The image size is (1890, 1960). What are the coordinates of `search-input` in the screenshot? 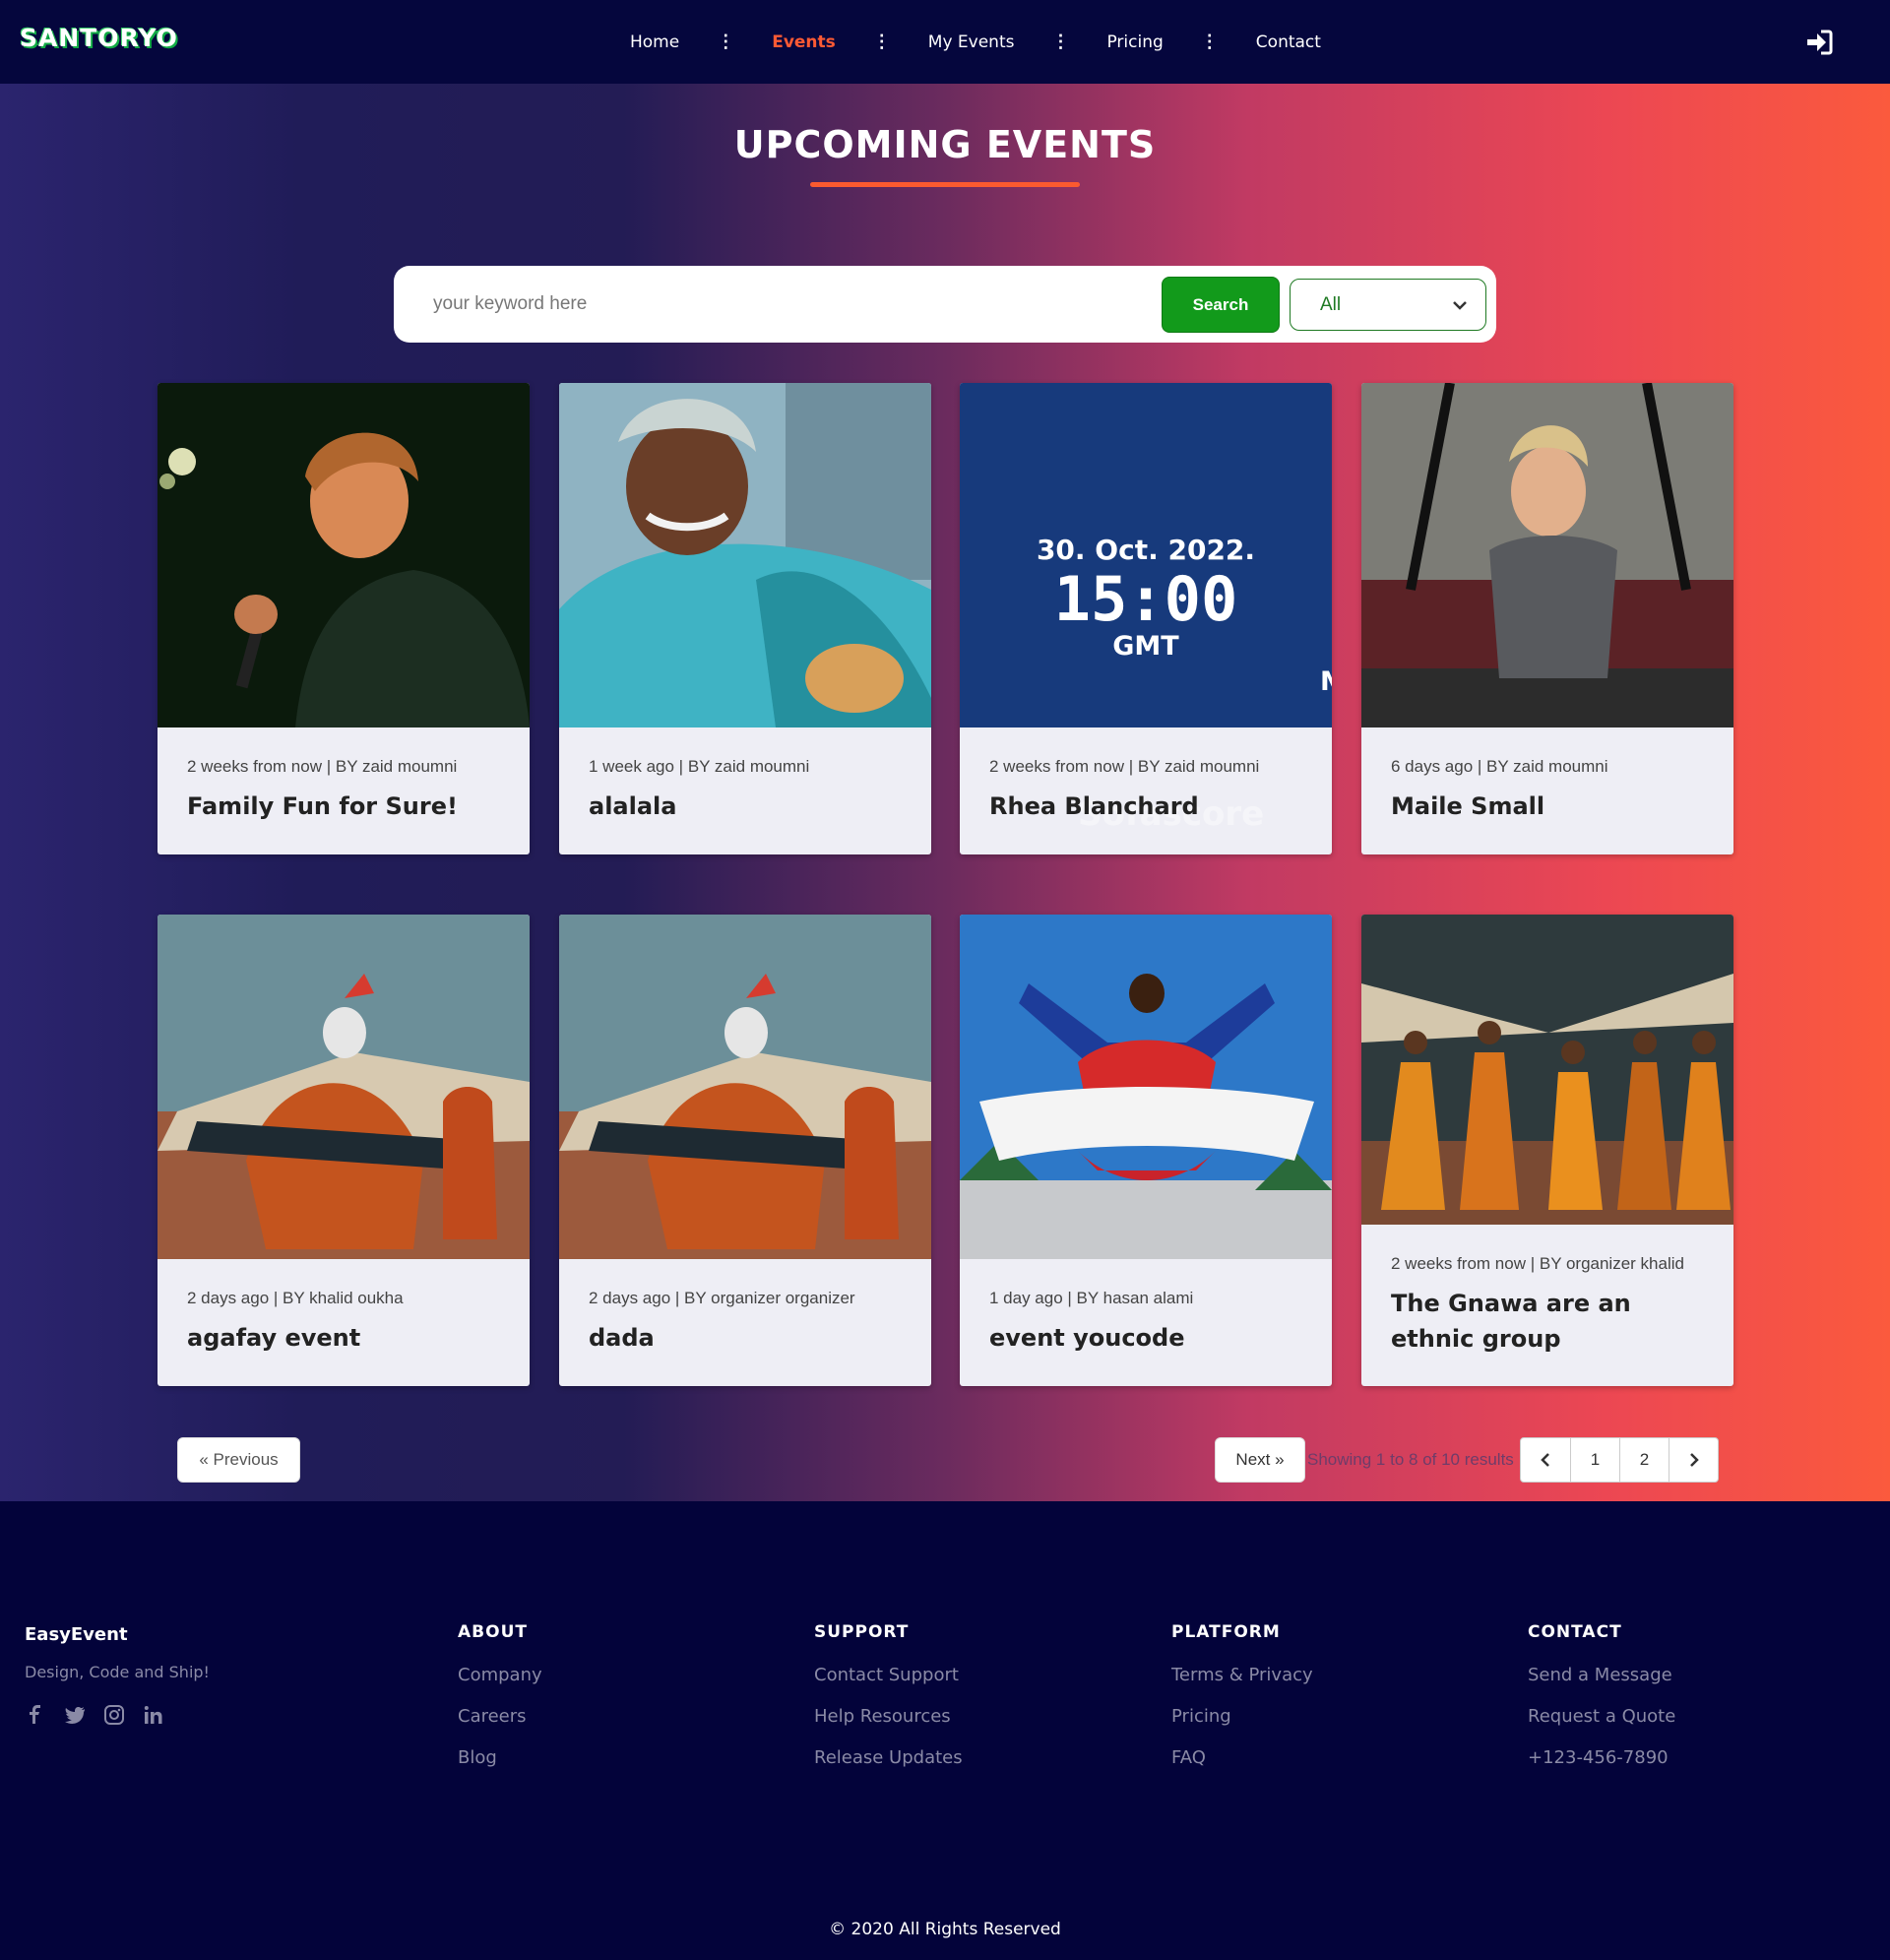 It's located at (807, 304).